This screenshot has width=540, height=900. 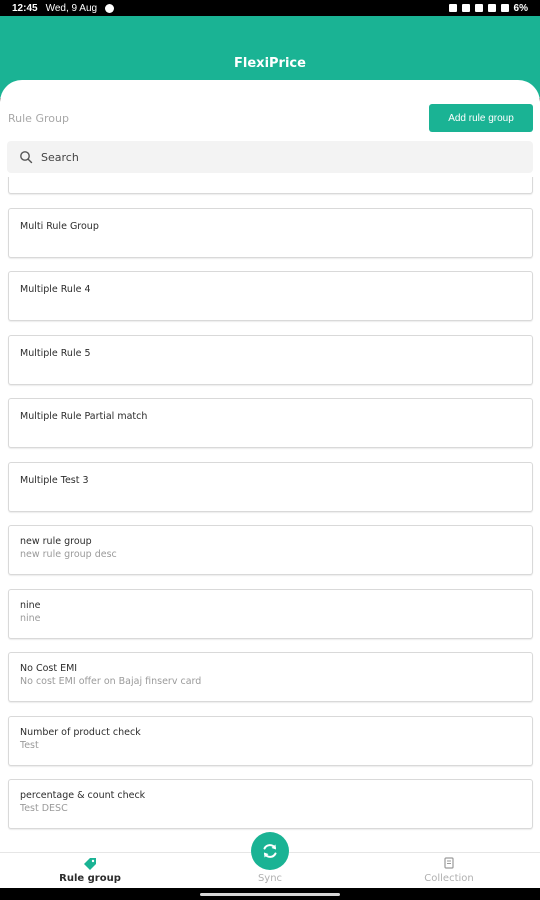 I want to click on wifi-icon, so click(x=491, y=8).